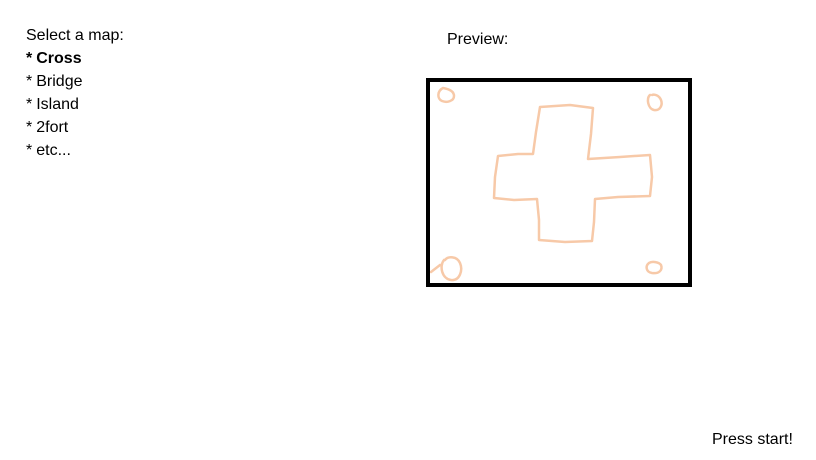  What do you see at coordinates (573, 173) in the screenshot?
I see `cross-shape` at bounding box center [573, 173].